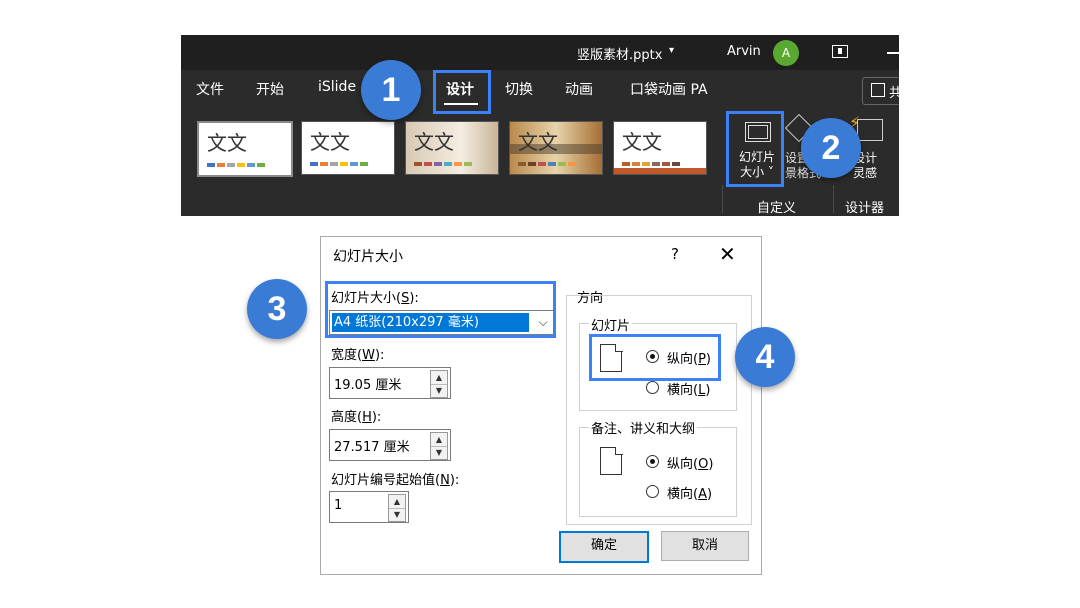  I want to click on ok-button: 确定, so click(604, 547).